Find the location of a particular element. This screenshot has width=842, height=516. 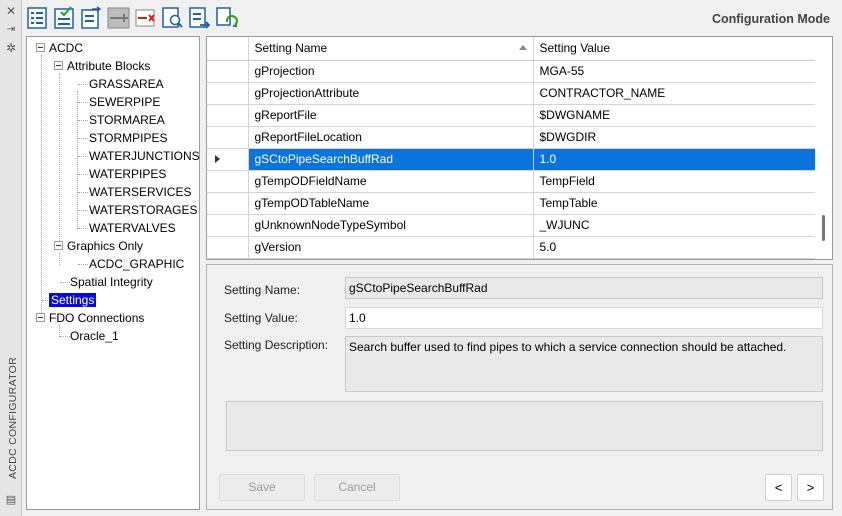

cell-setting-name: gUnknownNodeTypeSymbol is located at coordinates (391, 225).